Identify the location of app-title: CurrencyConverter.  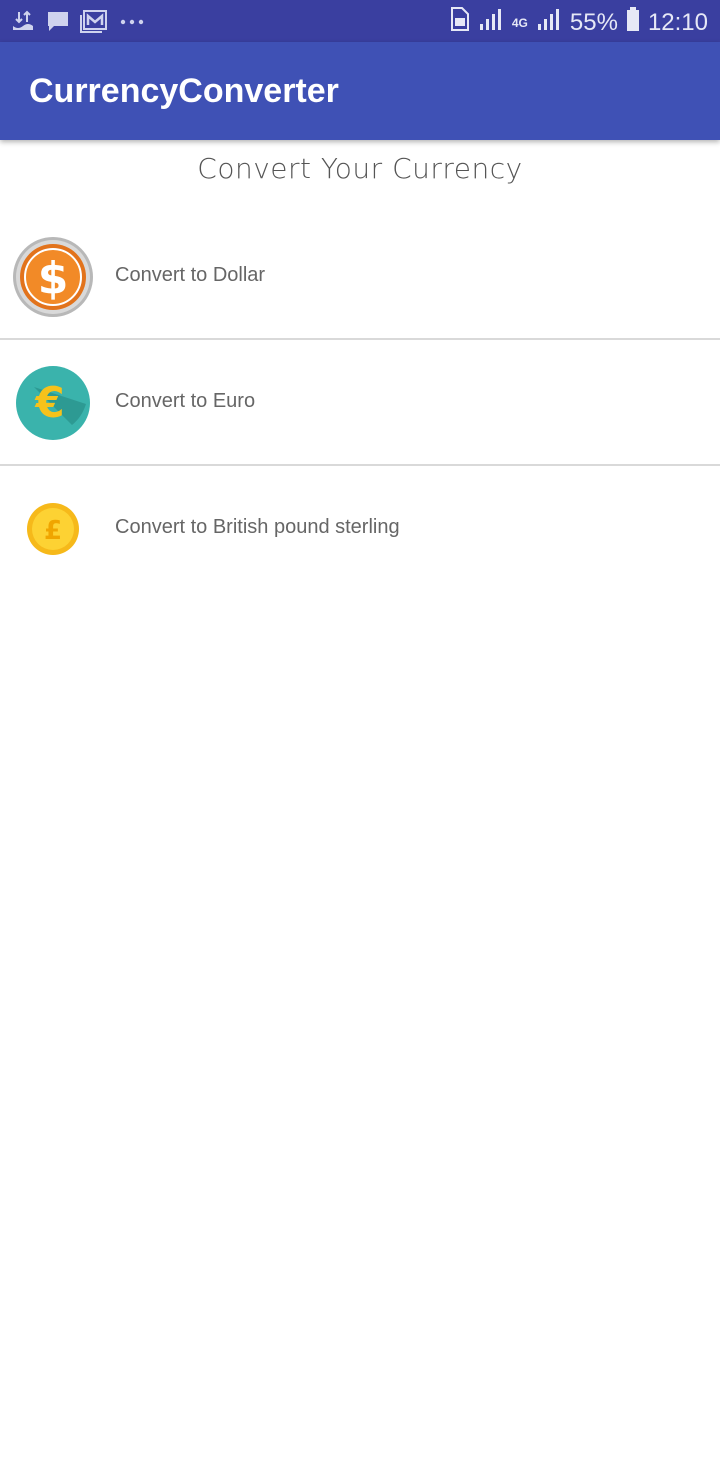
(184, 91).